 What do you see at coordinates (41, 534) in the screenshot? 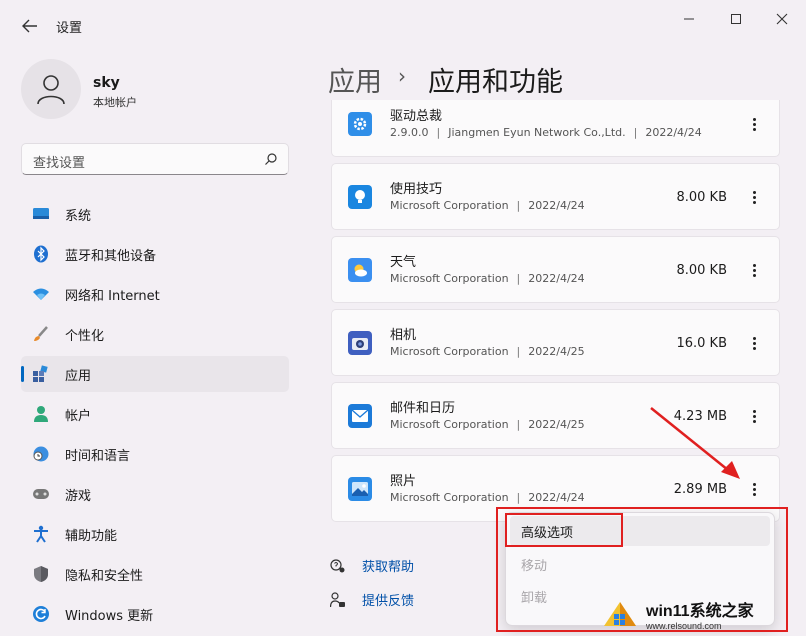
I see `accessibility-icon` at bounding box center [41, 534].